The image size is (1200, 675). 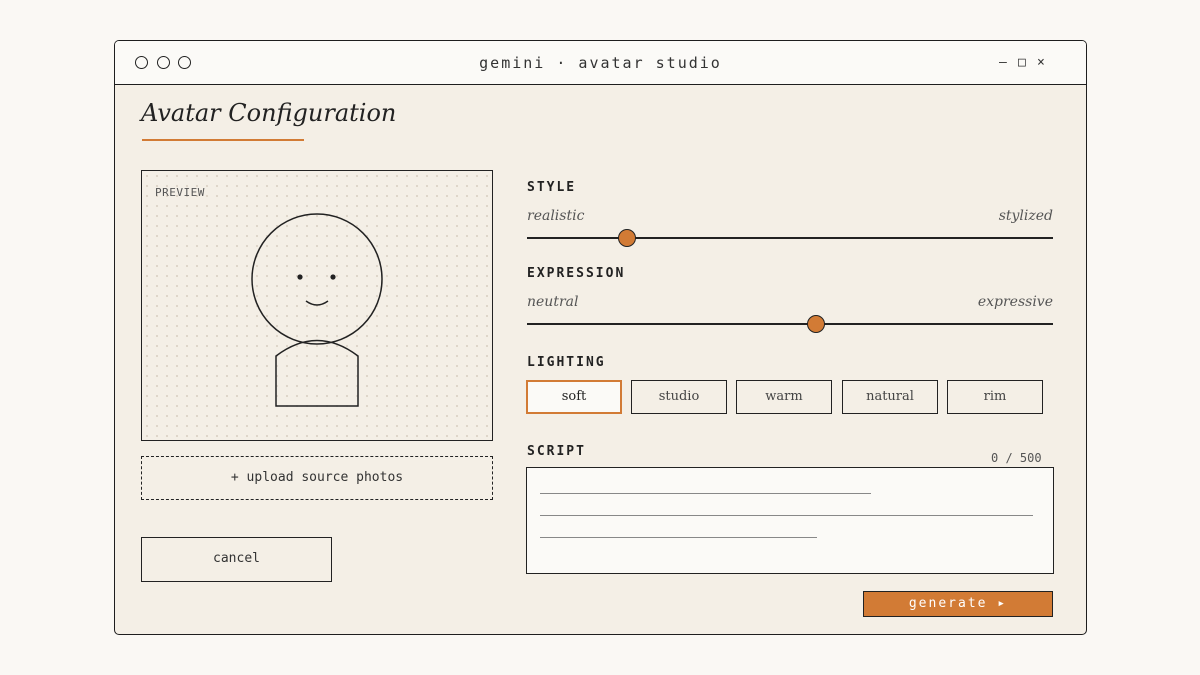 What do you see at coordinates (556, 451) in the screenshot?
I see `script-label: SCRIPT` at bounding box center [556, 451].